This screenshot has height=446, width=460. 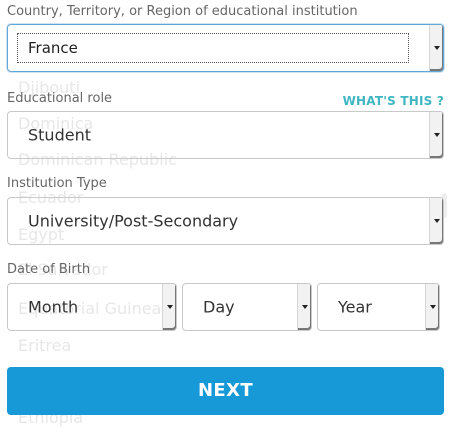 I want to click on educational-role-label: Educational role, so click(x=60, y=98).